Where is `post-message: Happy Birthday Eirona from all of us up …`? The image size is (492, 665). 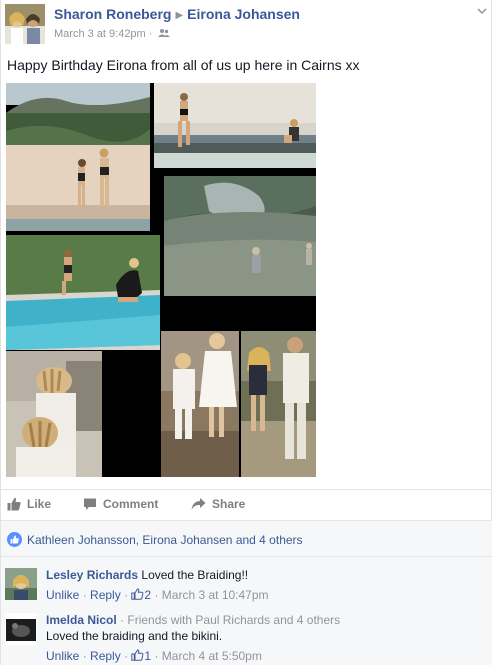
post-message: Happy Birthday Eirona from all of us up … is located at coordinates (183, 65).